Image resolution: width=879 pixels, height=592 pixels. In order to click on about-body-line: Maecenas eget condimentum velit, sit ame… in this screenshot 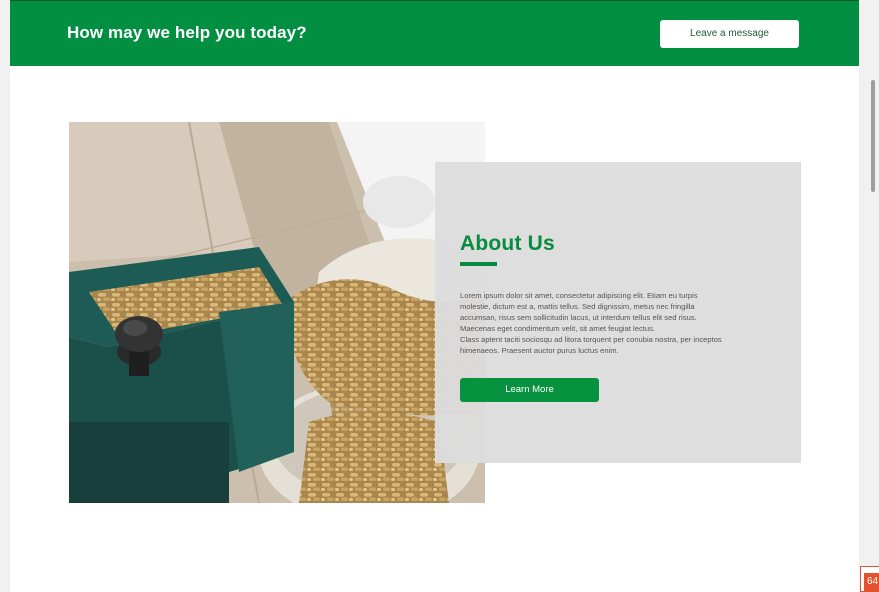, I will do `click(558, 328)`.